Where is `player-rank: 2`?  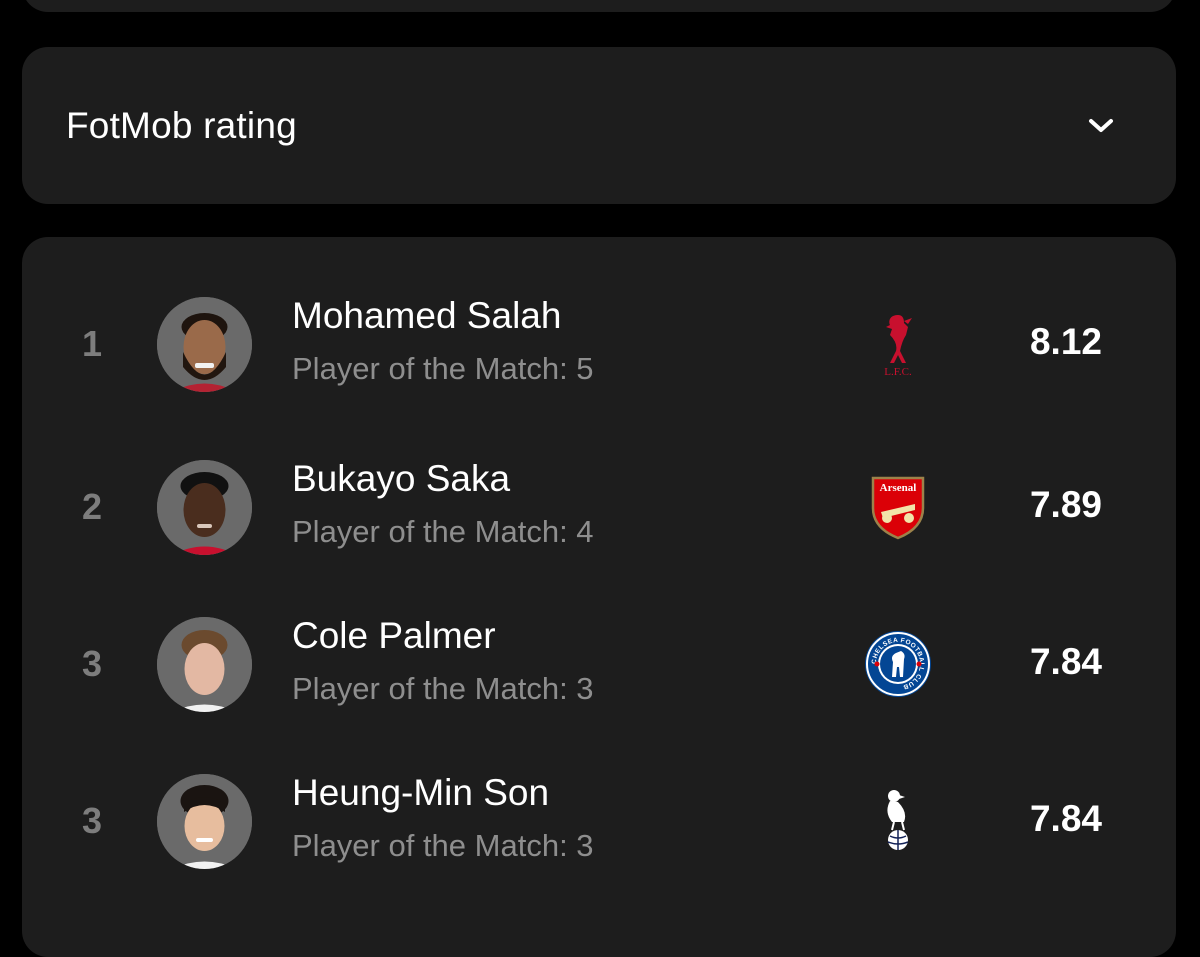
player-rank: 2 is located at coordinates (92, 506).